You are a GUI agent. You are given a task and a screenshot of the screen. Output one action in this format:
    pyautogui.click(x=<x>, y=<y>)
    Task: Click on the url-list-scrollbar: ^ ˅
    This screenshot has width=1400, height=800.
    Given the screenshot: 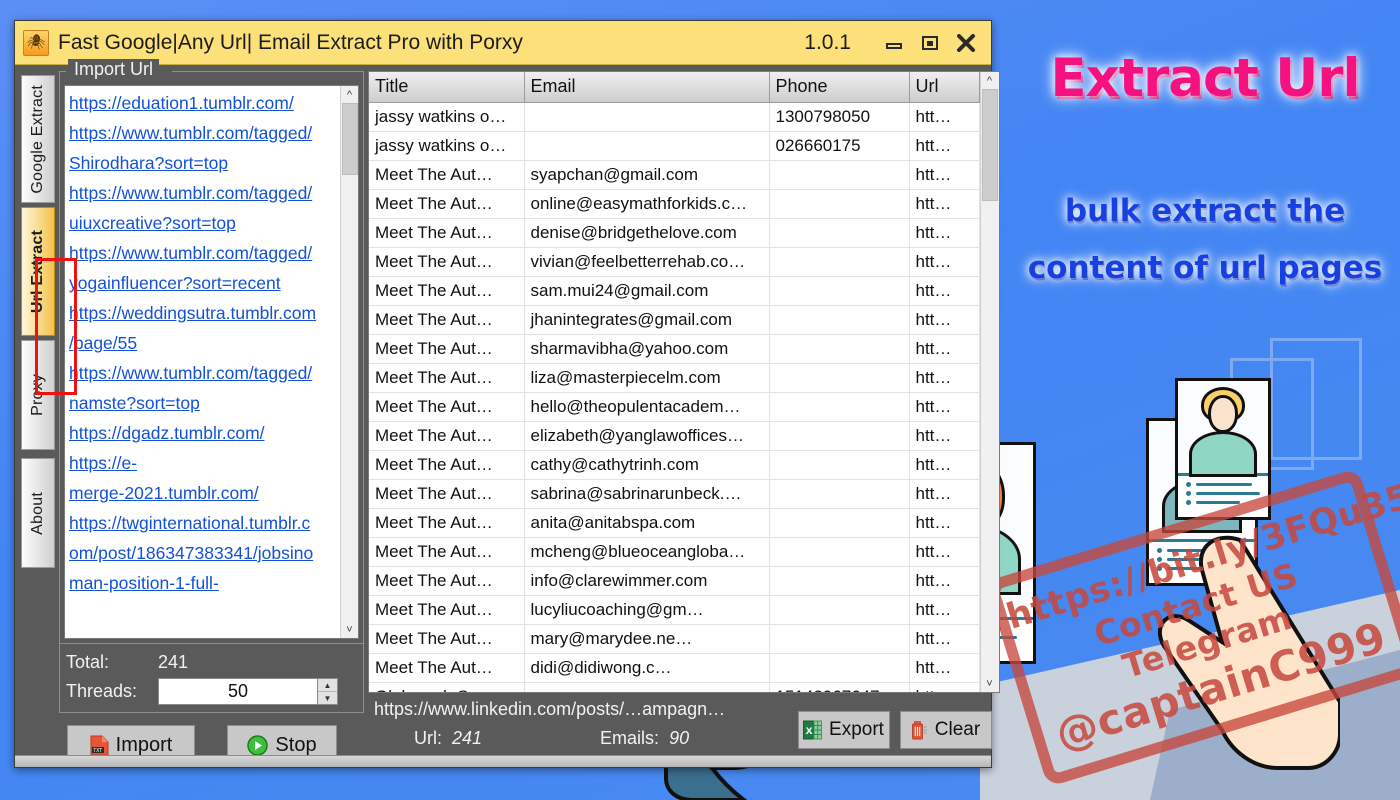 What is the action you would take?
    pyautogui.click(x=349, y=362)
    